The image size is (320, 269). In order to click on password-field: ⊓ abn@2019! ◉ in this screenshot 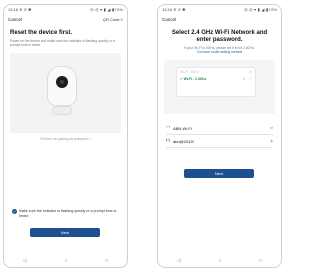, I will do `click(219, 142)`.